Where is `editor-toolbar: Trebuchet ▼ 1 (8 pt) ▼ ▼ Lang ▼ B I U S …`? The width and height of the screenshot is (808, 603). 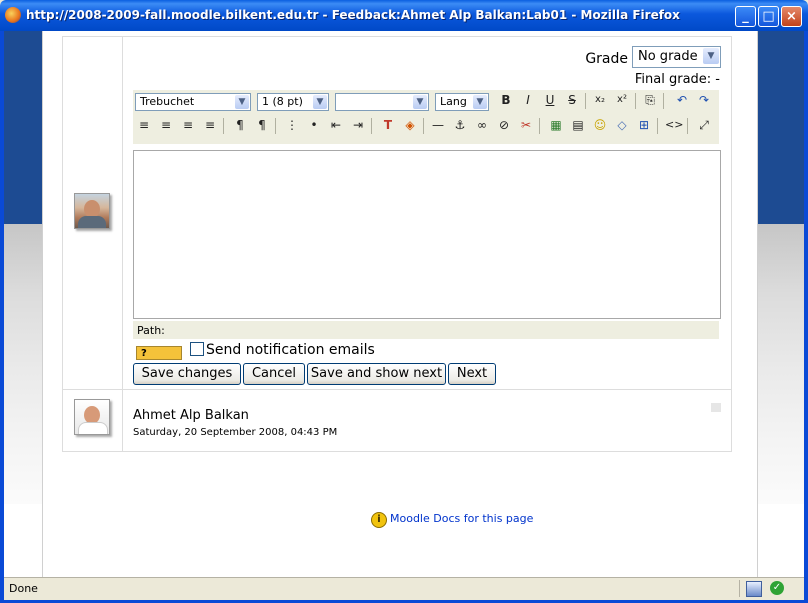 editor-toolbar: Trebuchet ▼ 1 (8 pt) ▼ ▼ Lang ▼ B I U S … is located at coordinates (426, 117).